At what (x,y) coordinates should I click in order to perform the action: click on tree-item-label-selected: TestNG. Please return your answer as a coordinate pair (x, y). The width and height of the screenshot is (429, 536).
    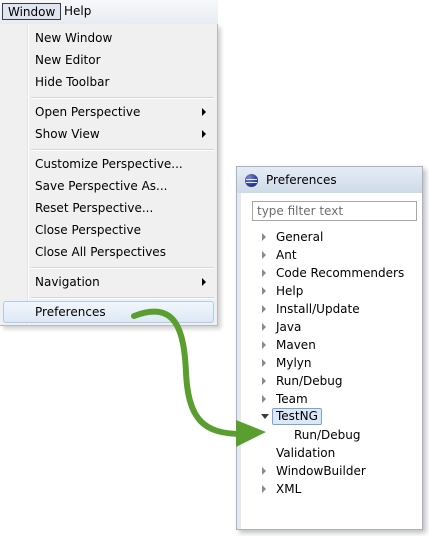
    Looking at the image, I should click on (297, 416).